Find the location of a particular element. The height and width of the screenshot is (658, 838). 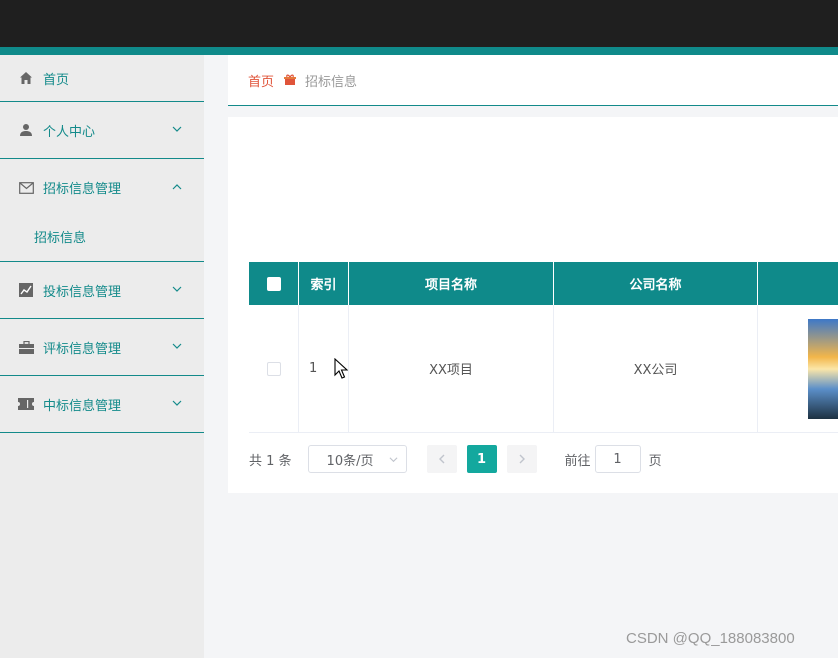

home-icon is located at coordinates (26, 78).